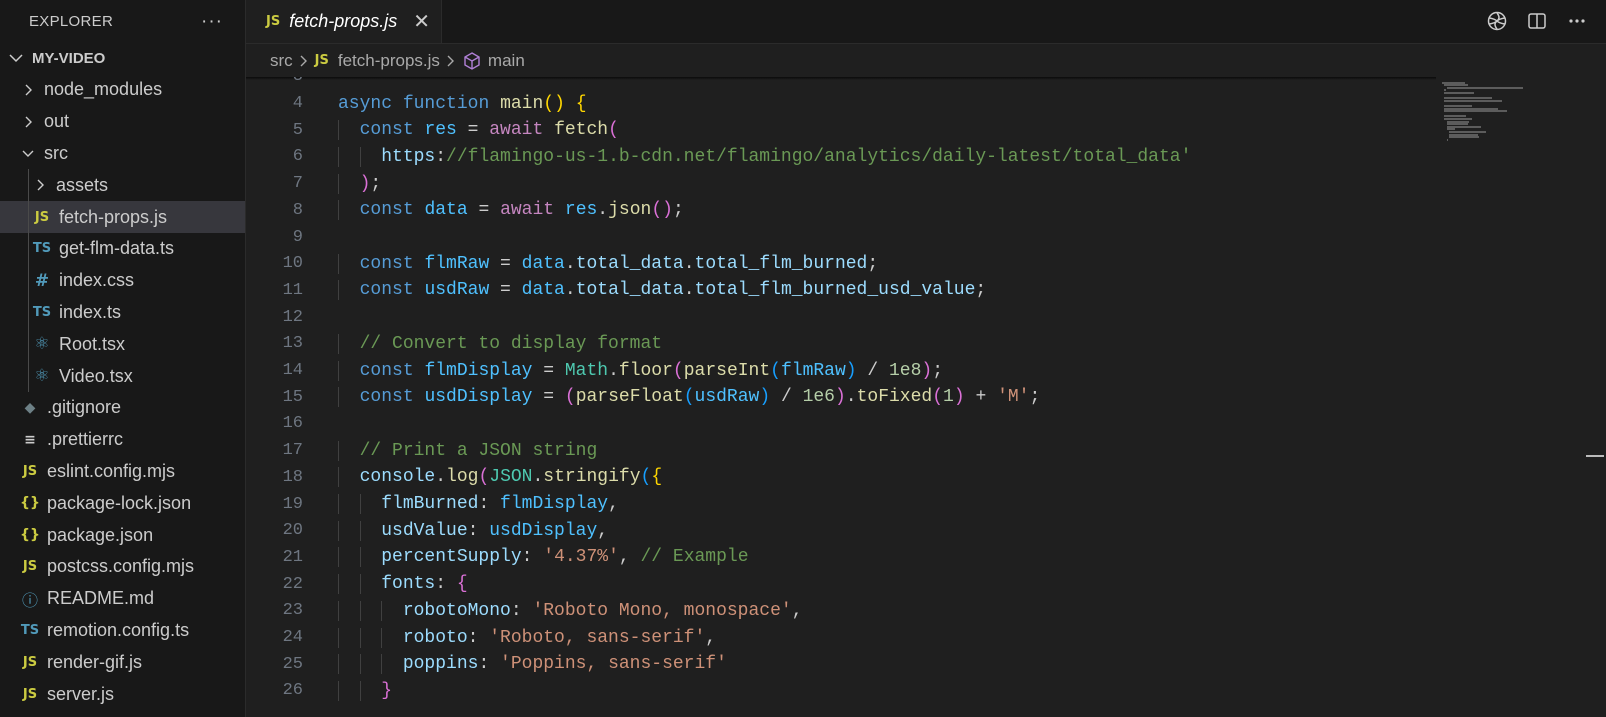  I want to click on tree-item-label: postcss.config.mjs, so click(121, 566).